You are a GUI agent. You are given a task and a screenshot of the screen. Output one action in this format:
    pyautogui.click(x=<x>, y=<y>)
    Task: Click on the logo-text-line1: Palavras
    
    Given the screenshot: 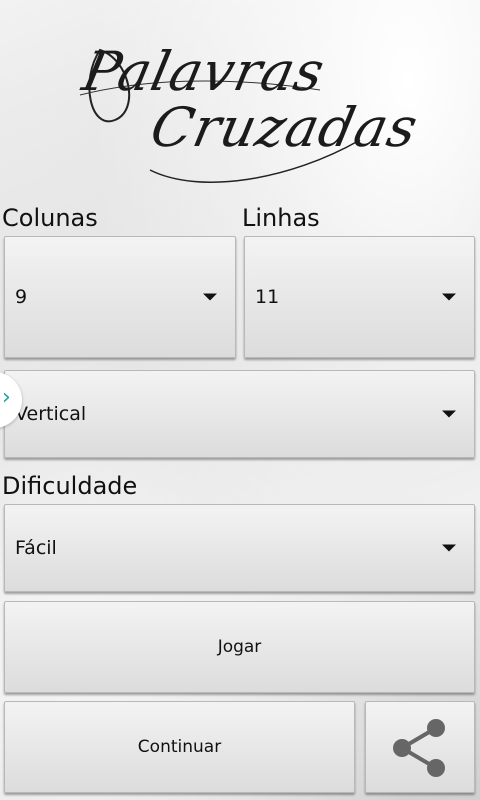 What is the action you would take?
    pyautogui.click(x=204, y=71)
    